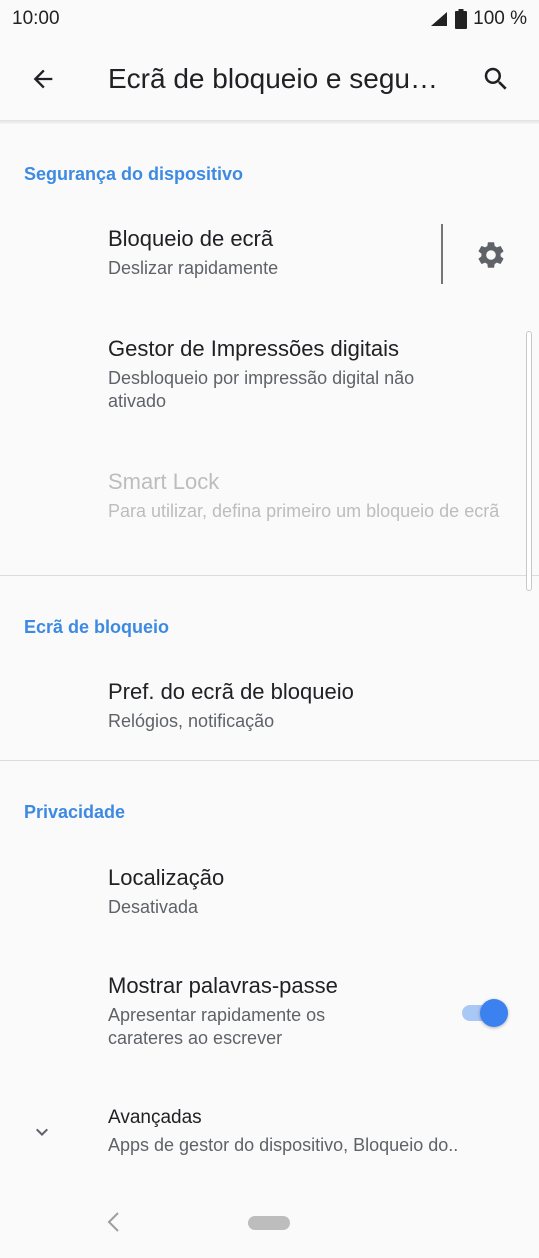 The image size is (539, 1258). What do you see at coordinates (442, 254) in the screenshot?
I see `item-separator` at bounding box center [442, 254].